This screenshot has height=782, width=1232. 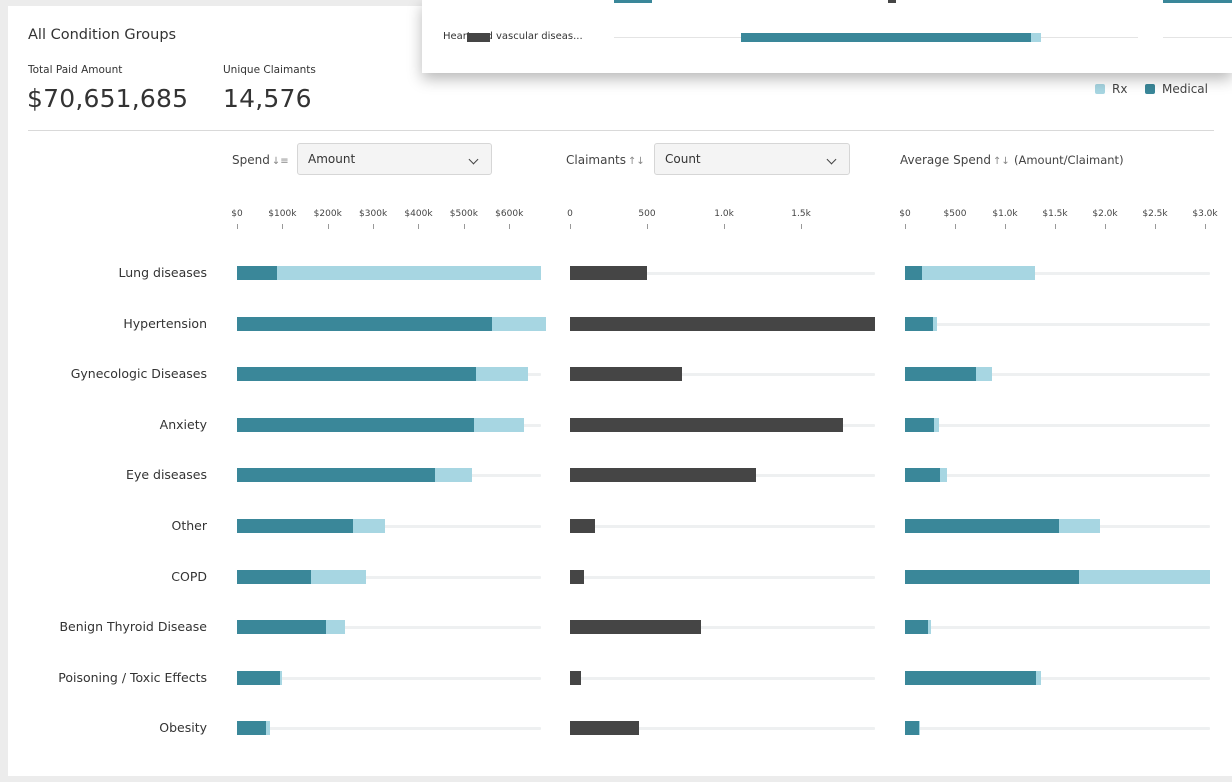 What do you see at coordinates (162, 272) in the screenshot?
I see `row-label: Lung diseases` at bounding box center [162, 272].